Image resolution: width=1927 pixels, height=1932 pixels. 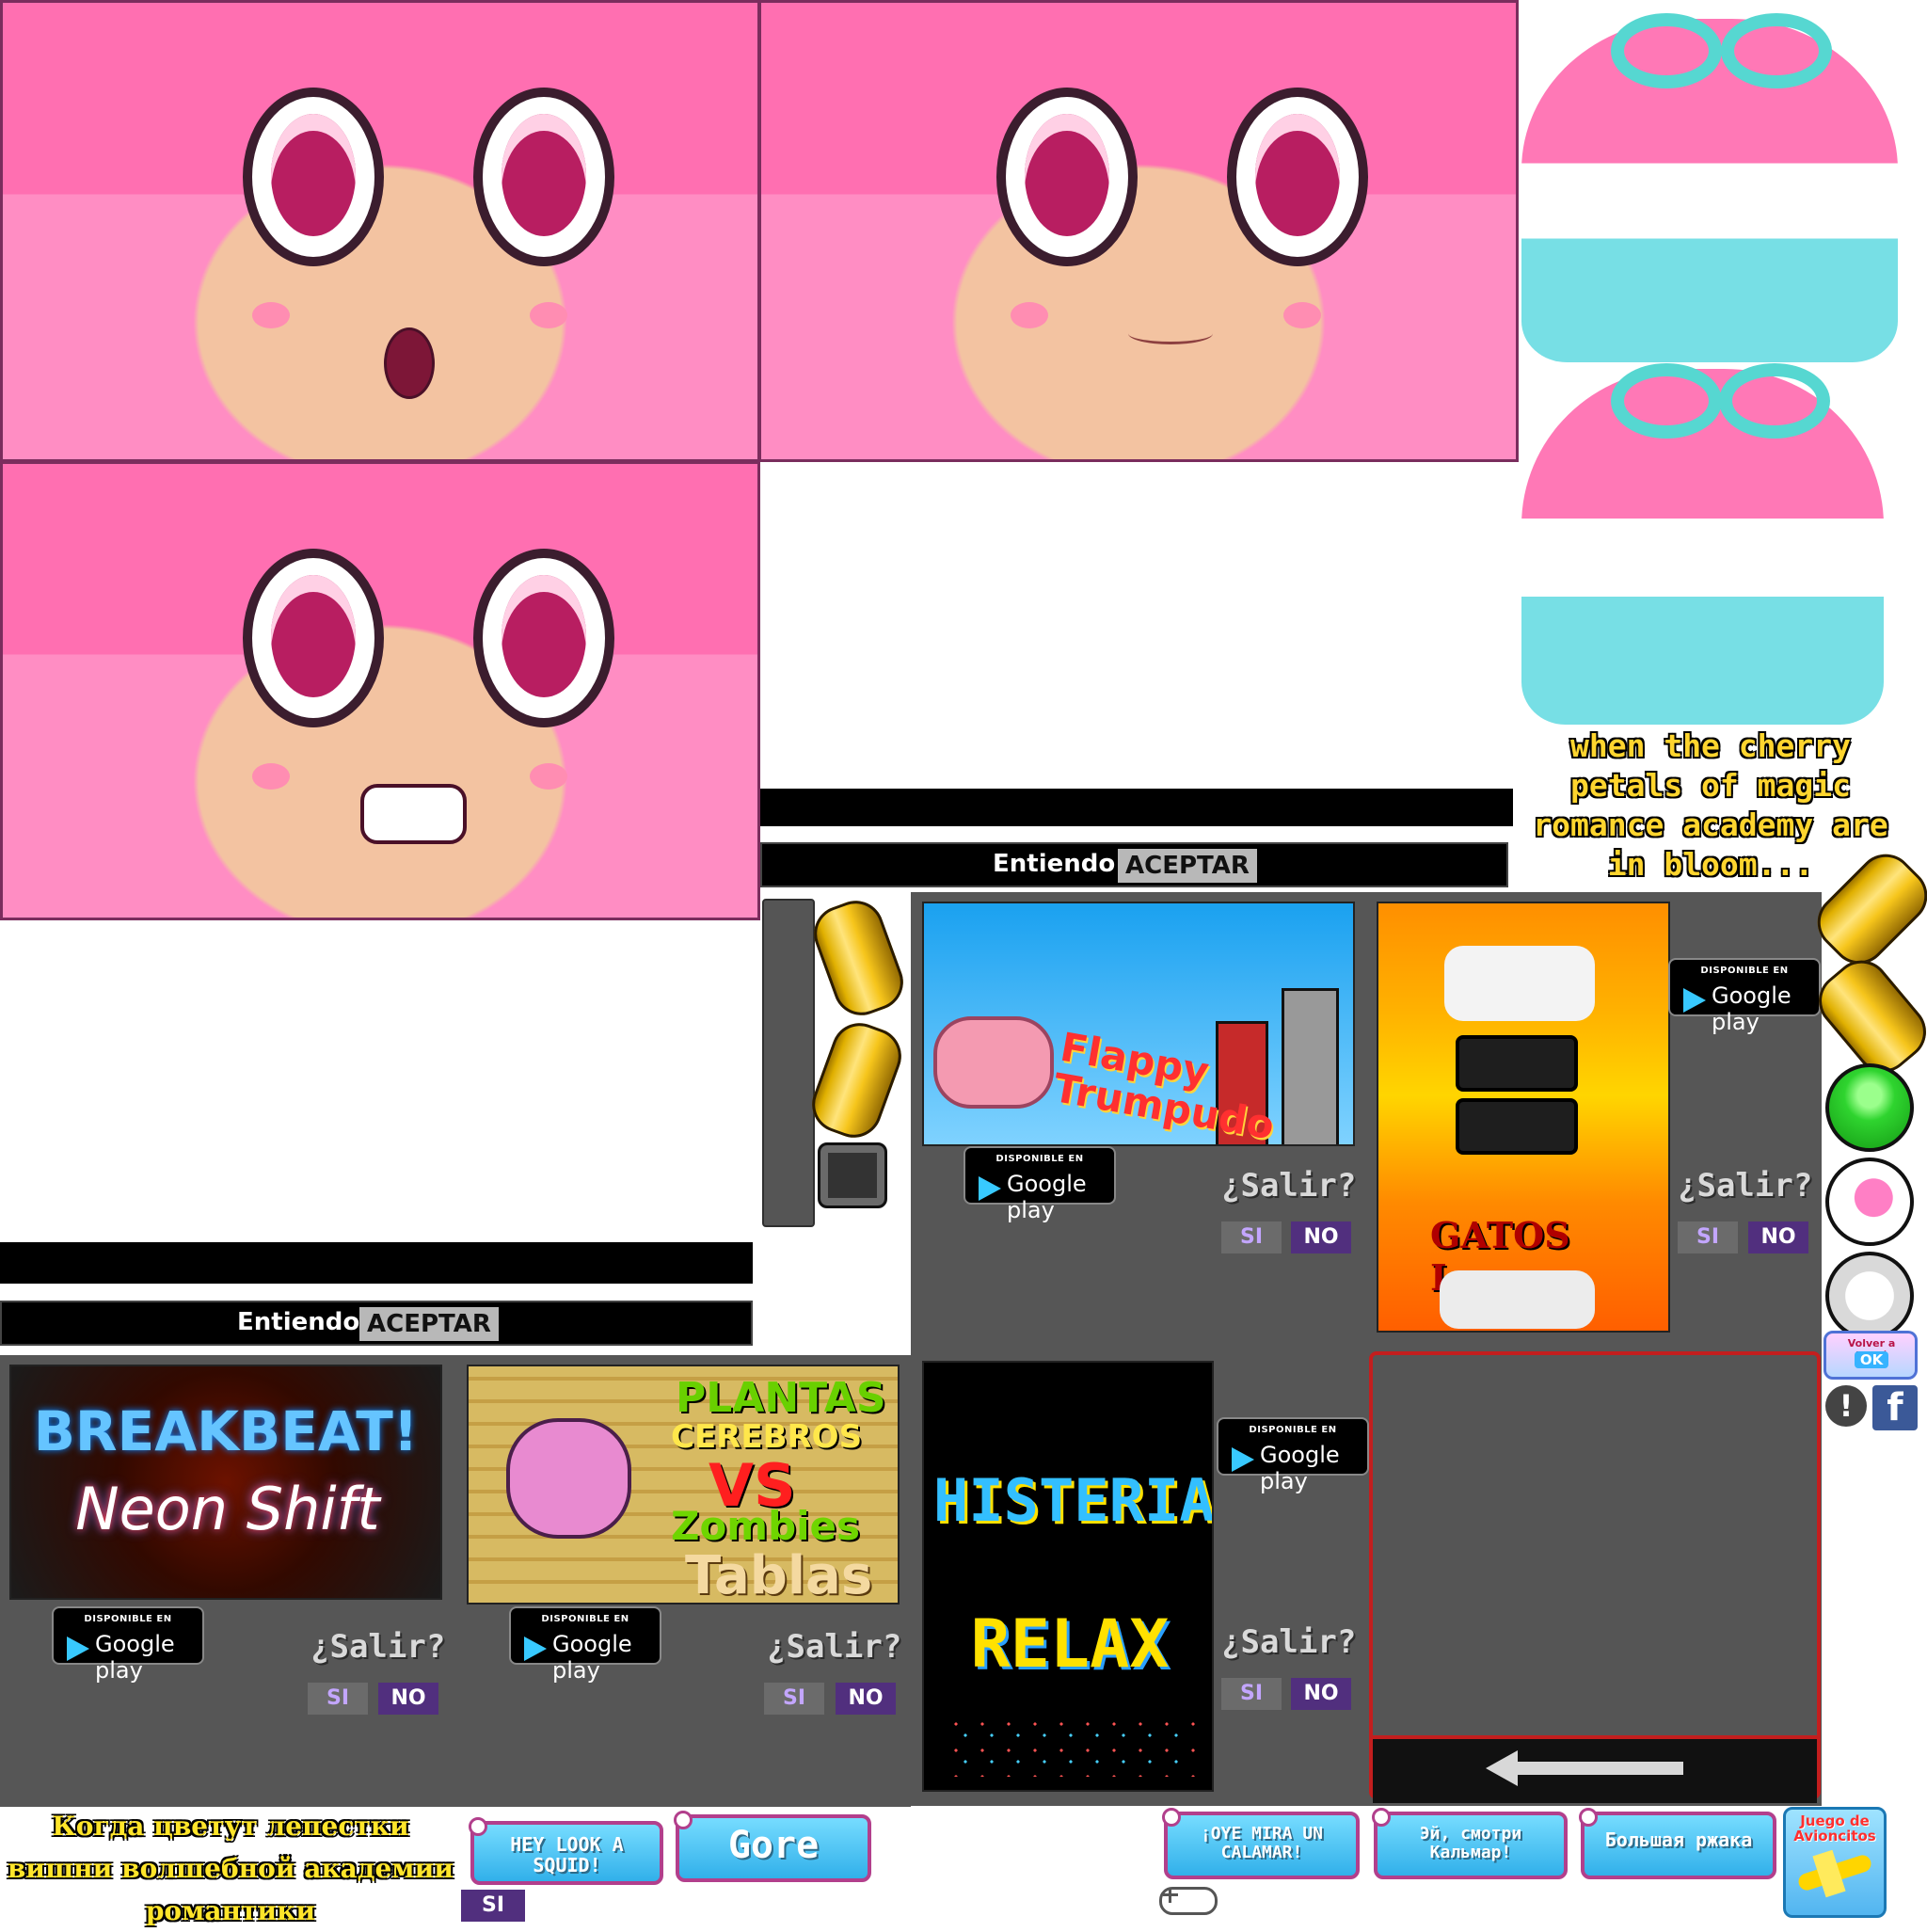 What do you see at coordinates (1073, 1500) in the screenshot?
I see `histeria-title-top: HISTERIA` at bounding box center [1073, 1500].